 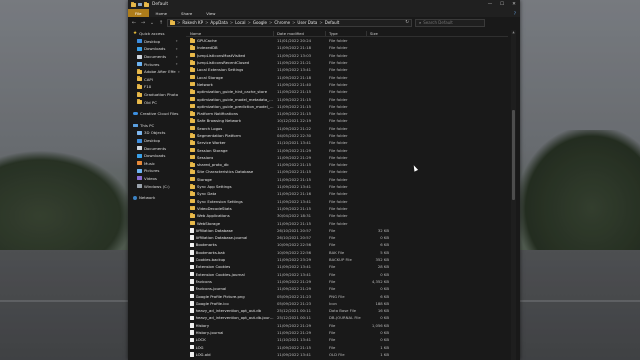 I want to click on breadcrumb-item: Google, so click(x=260, y=22).